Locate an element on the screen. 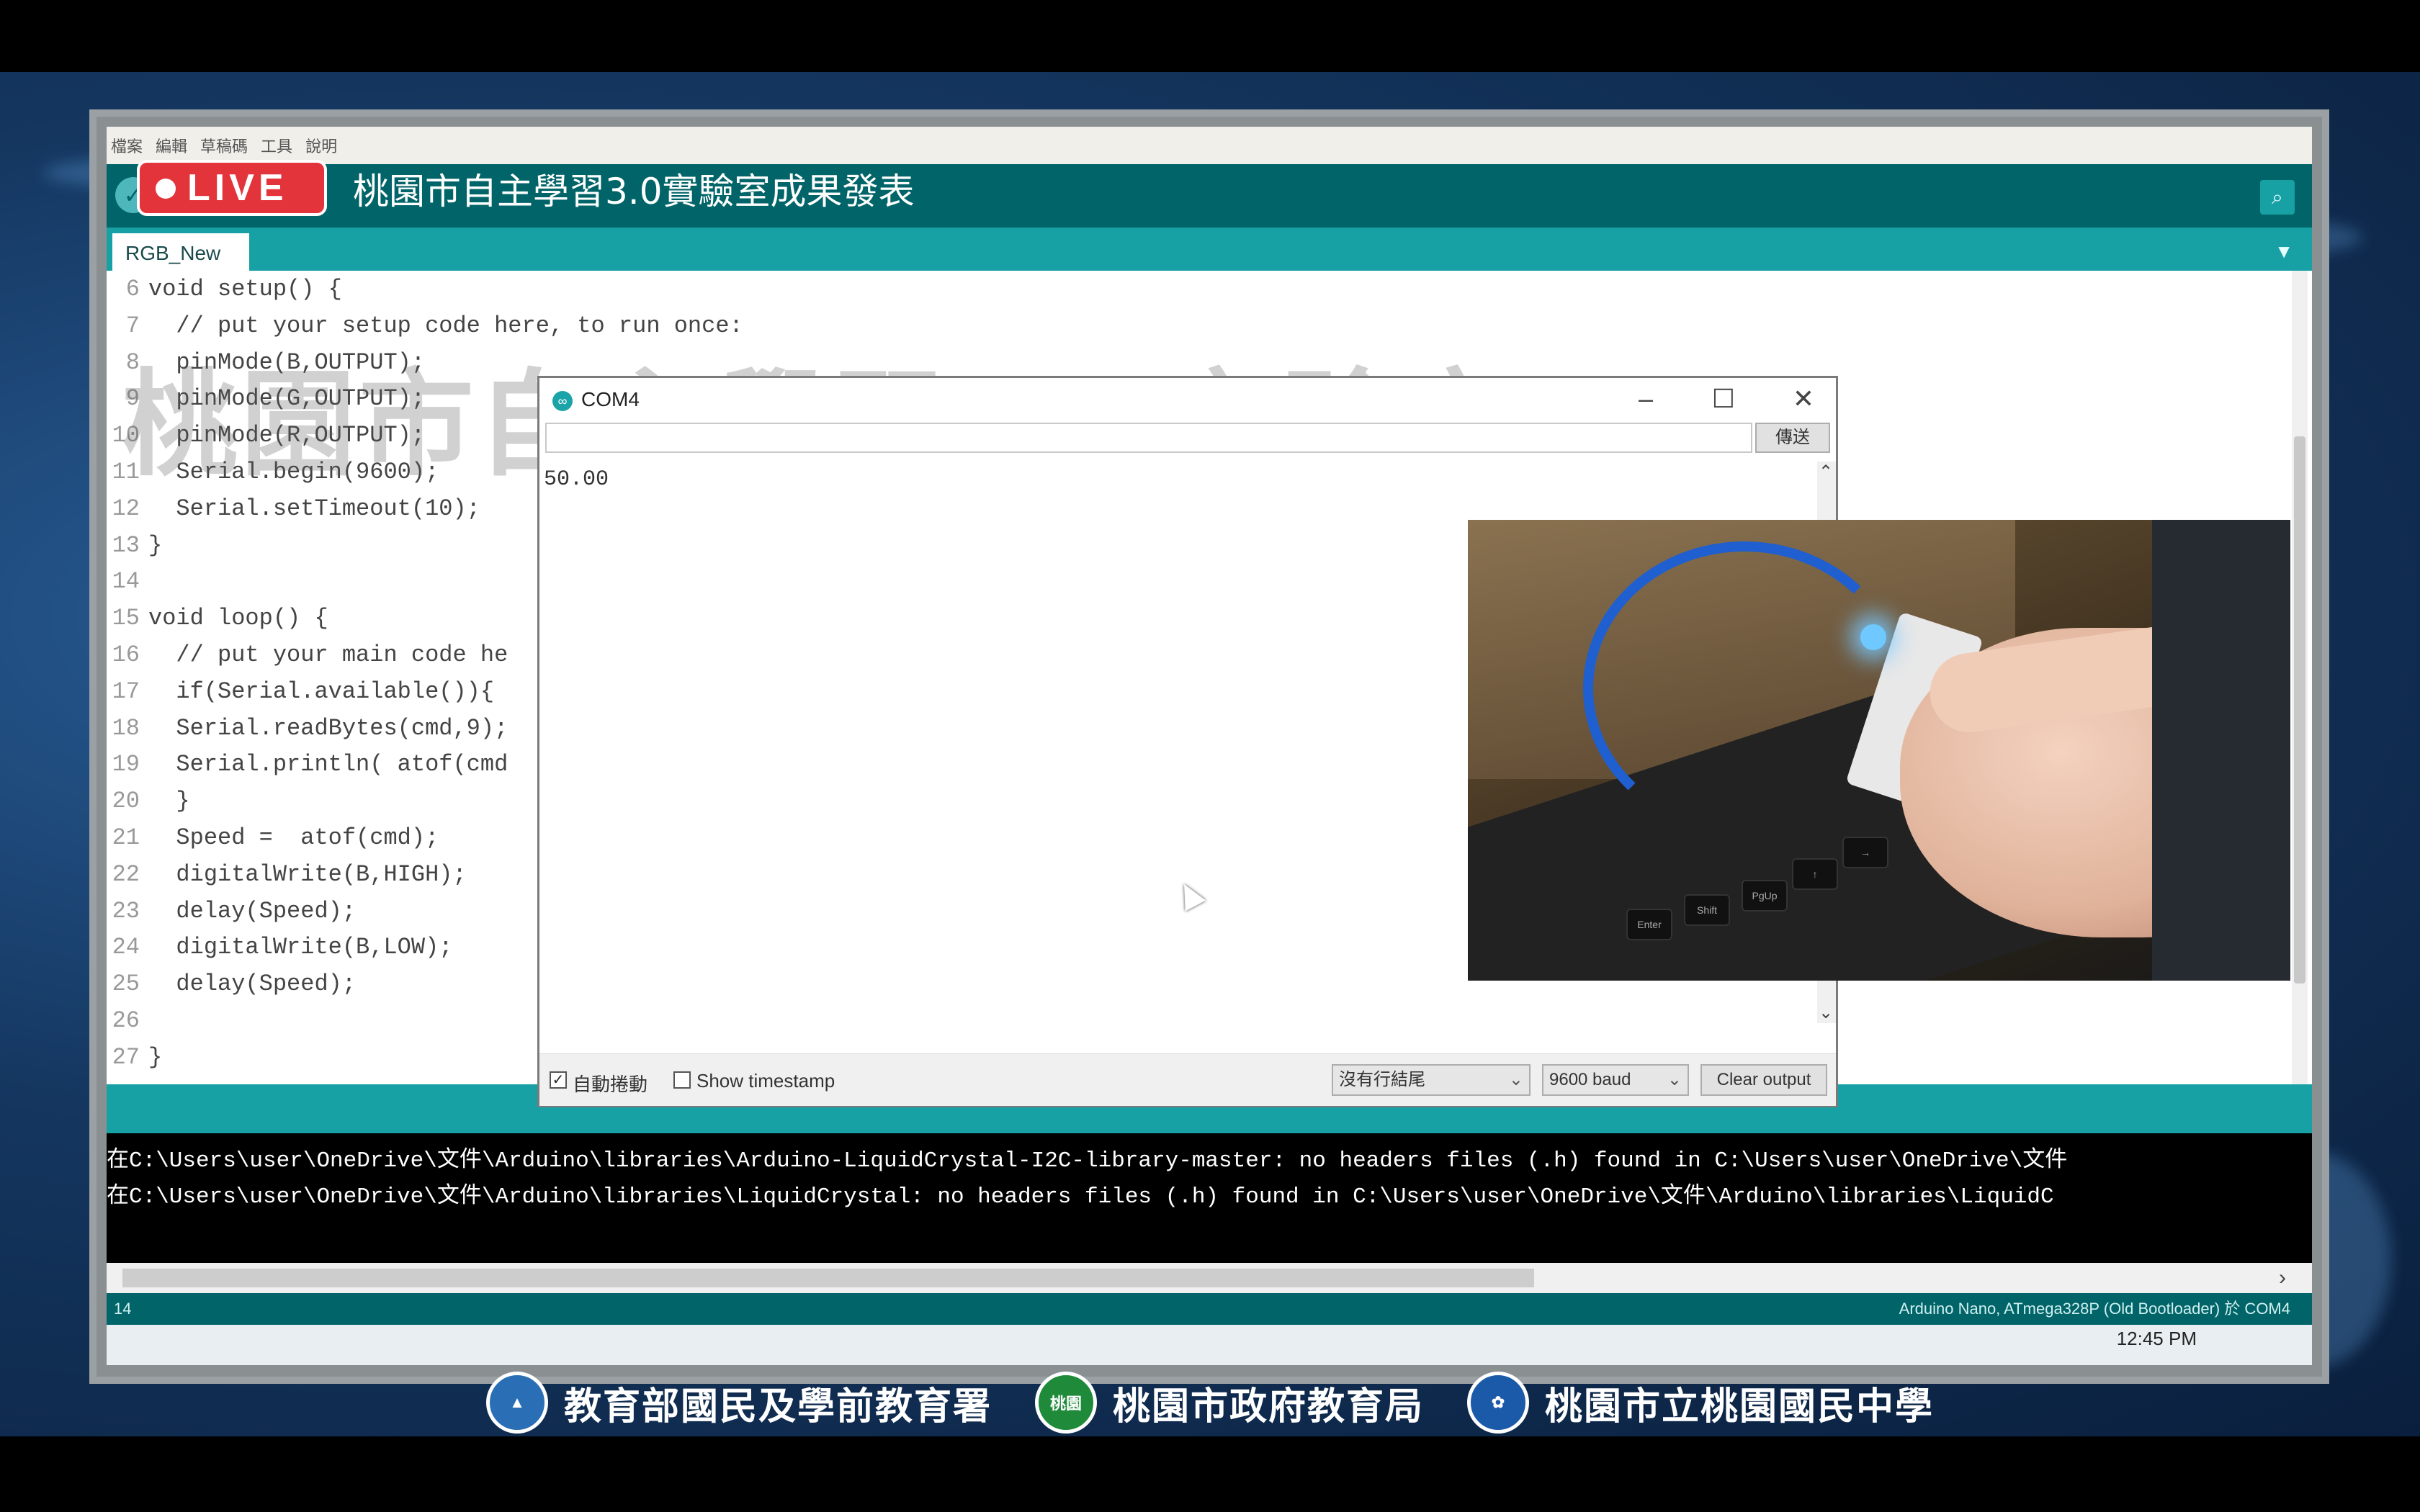 Image resolution: width=2420 pixels, height=1512 pixels. code-line: 21 Speed = atof(cmd); is located at coordinates (273, 837).